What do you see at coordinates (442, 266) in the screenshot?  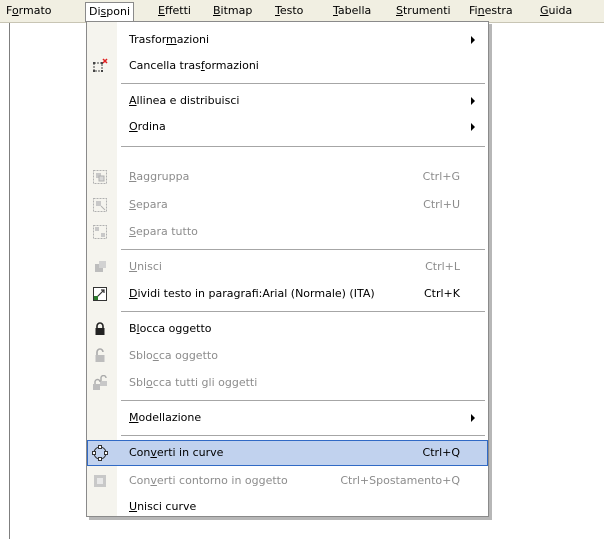 I see `menu-item-shortcut: Ctrl+L` at bounding box center [442, 266].